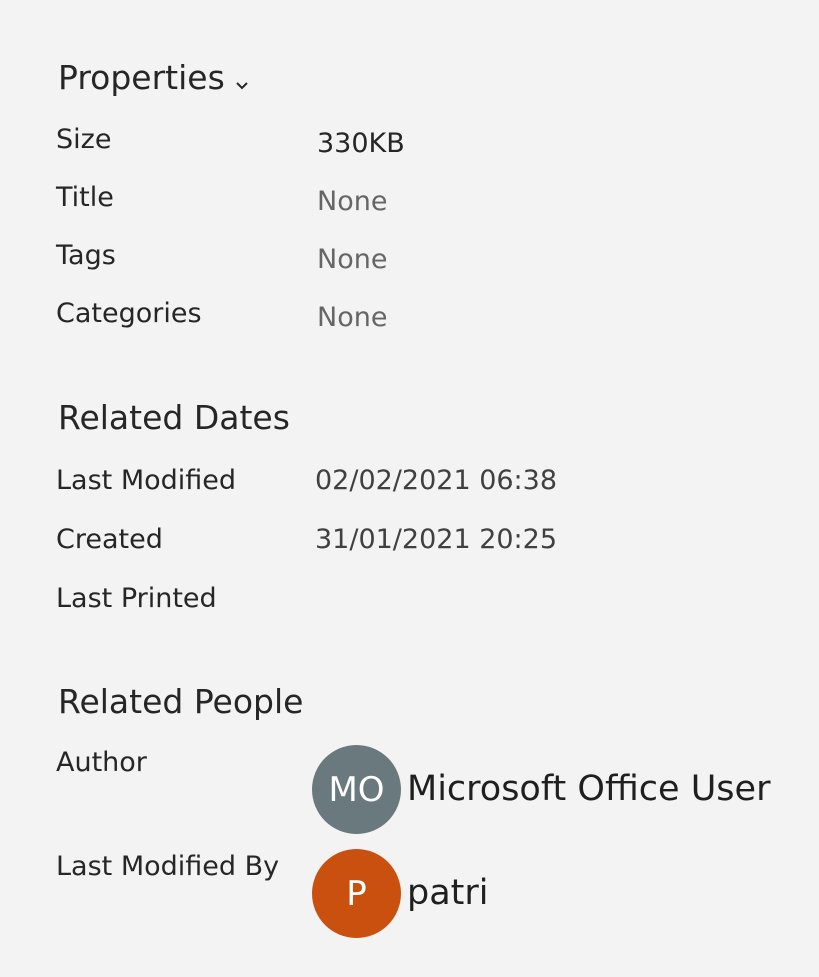 The width and height of the screenshot is (819, 977). Describe the element at coordinates (181, 701) in the screenshot. I see `related-people-title: Related People` at that location.